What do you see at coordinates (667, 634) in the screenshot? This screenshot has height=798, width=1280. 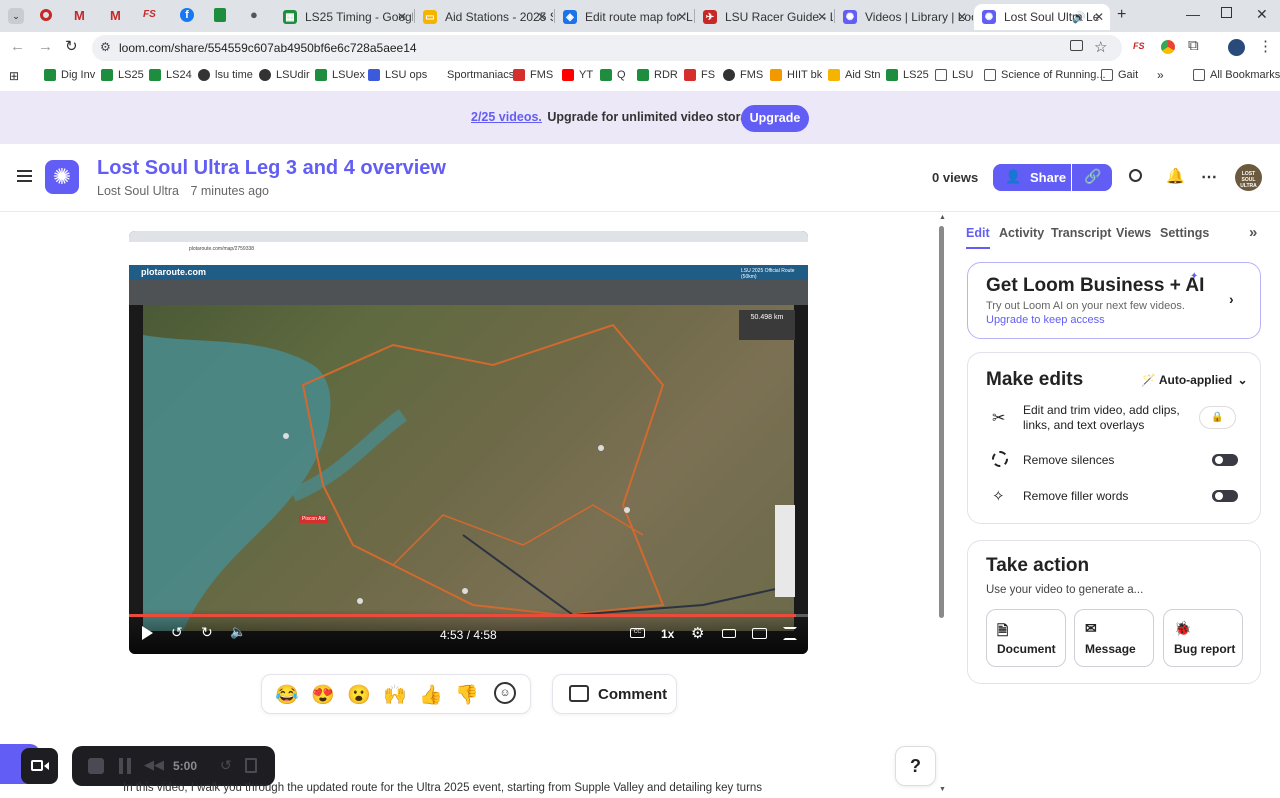 I see `playback-speed: 1x` at bounding box center [667, 634].